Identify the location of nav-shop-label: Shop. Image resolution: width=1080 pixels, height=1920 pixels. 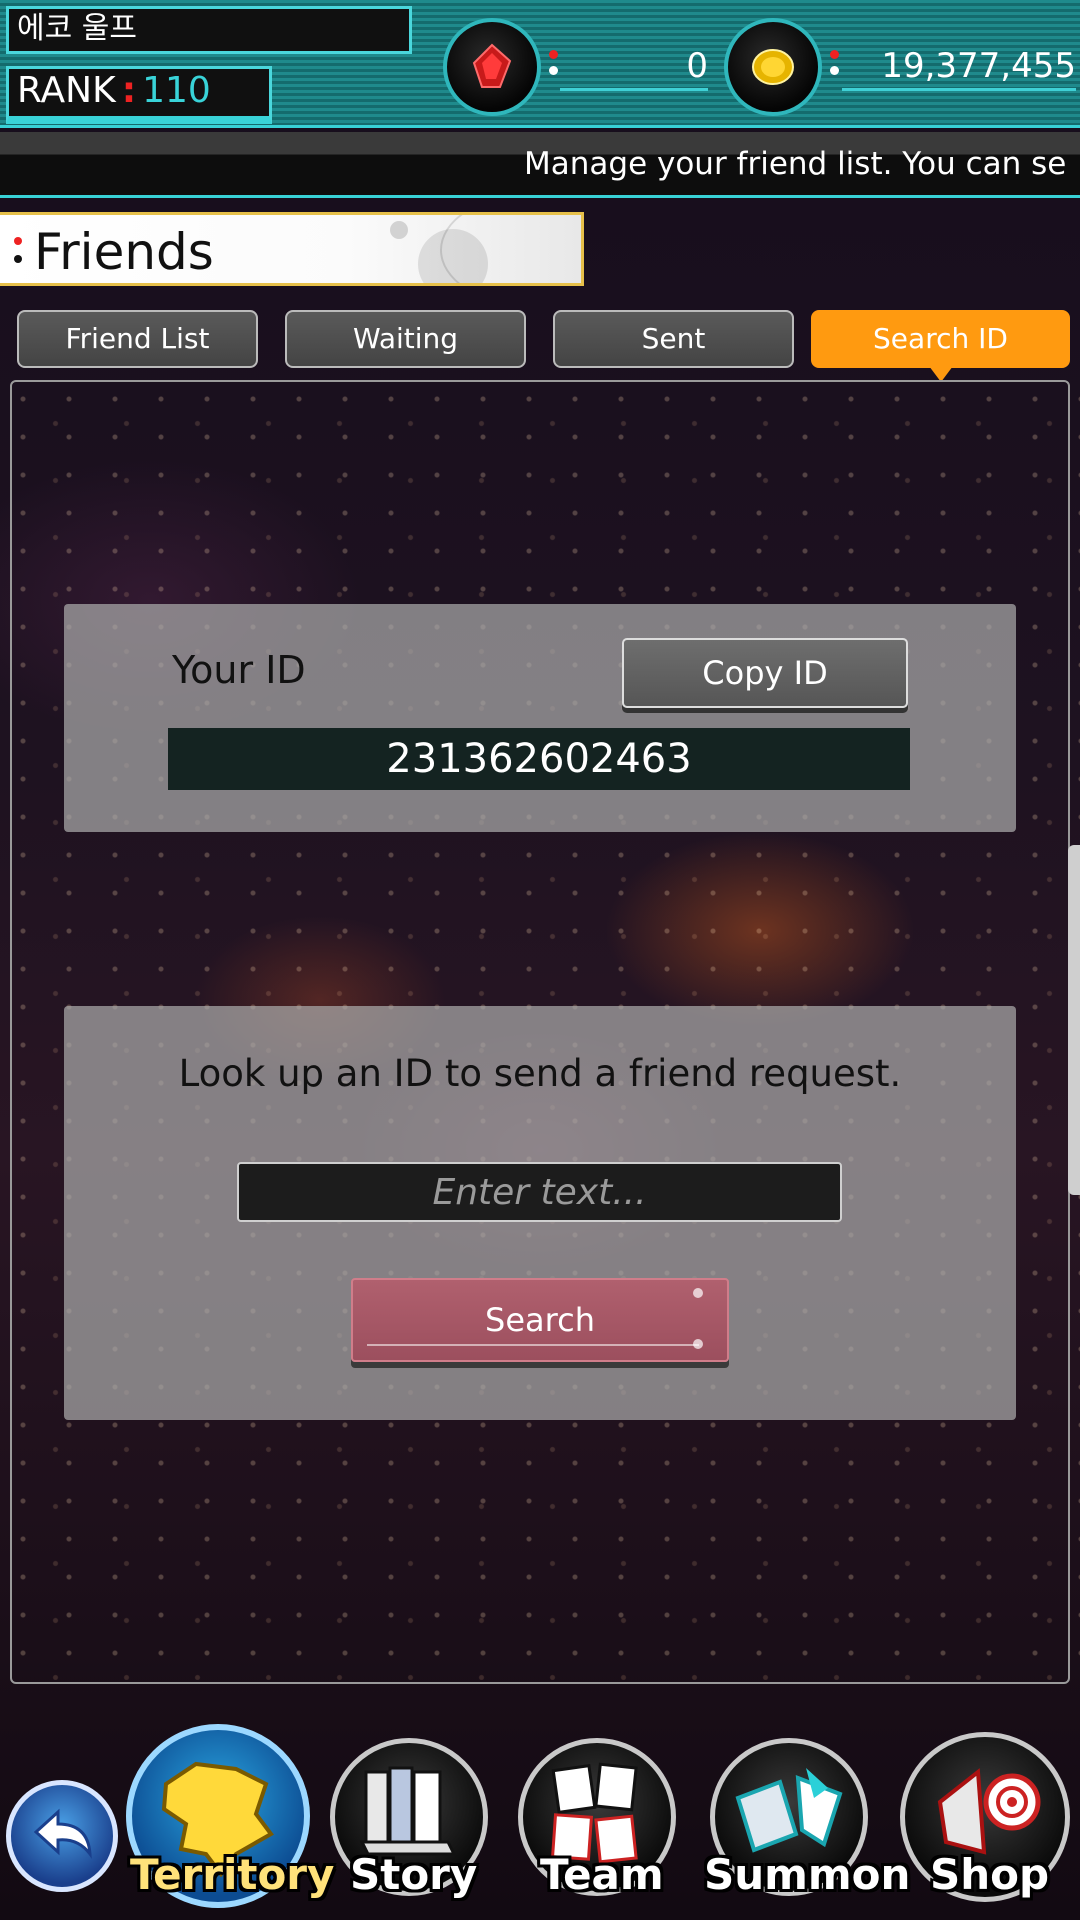
(990, 1874).